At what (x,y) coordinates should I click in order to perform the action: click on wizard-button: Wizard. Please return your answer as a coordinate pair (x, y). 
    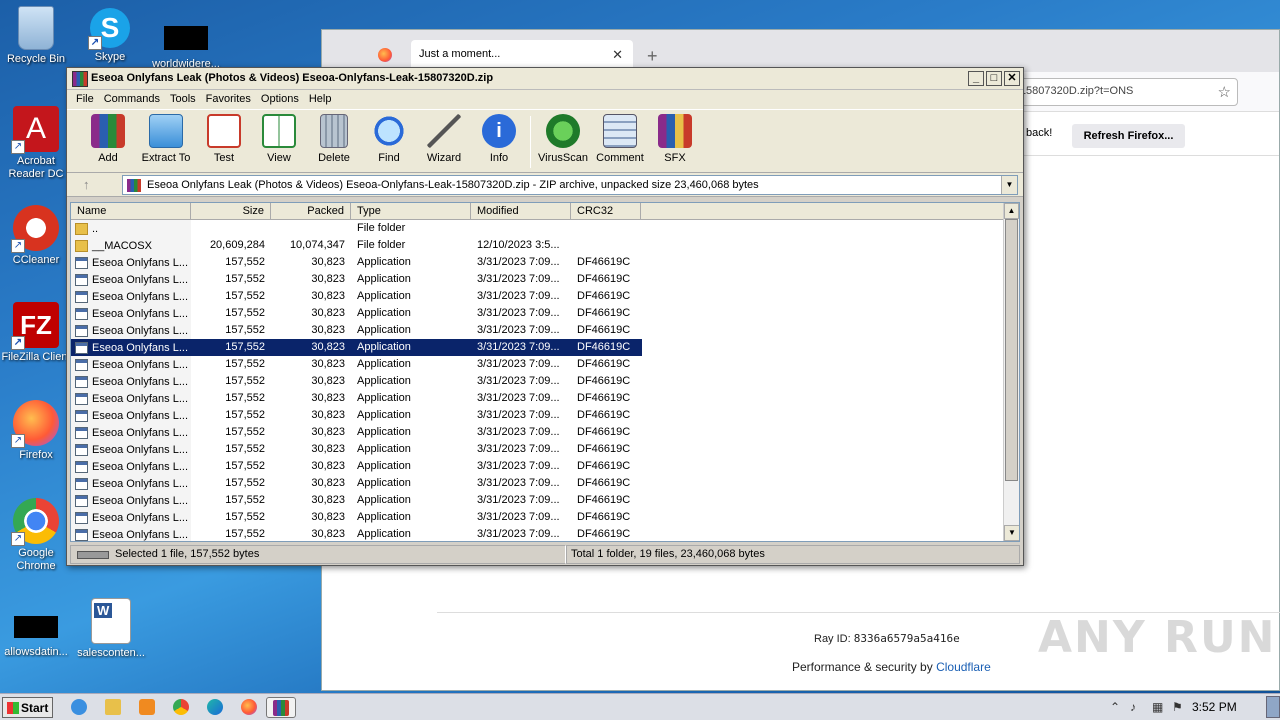
    Looking at the image, I should click on (444, 139).